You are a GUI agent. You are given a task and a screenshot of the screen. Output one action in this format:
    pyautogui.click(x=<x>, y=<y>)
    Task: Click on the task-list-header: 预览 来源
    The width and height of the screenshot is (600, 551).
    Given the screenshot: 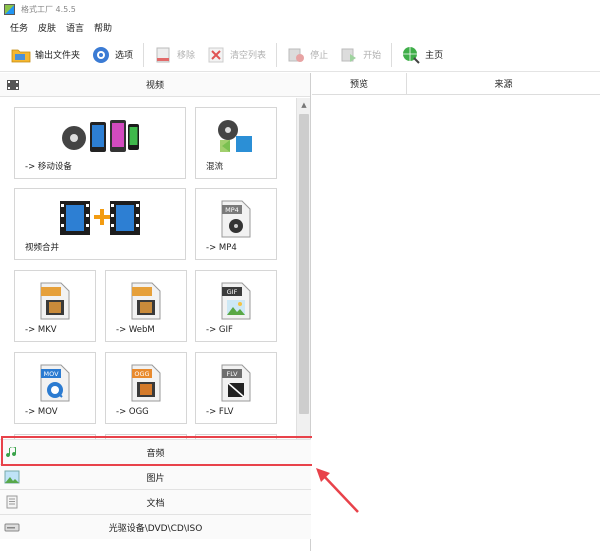 What is the action you would take?
    pyautogui.click(x=456, y=84)
    